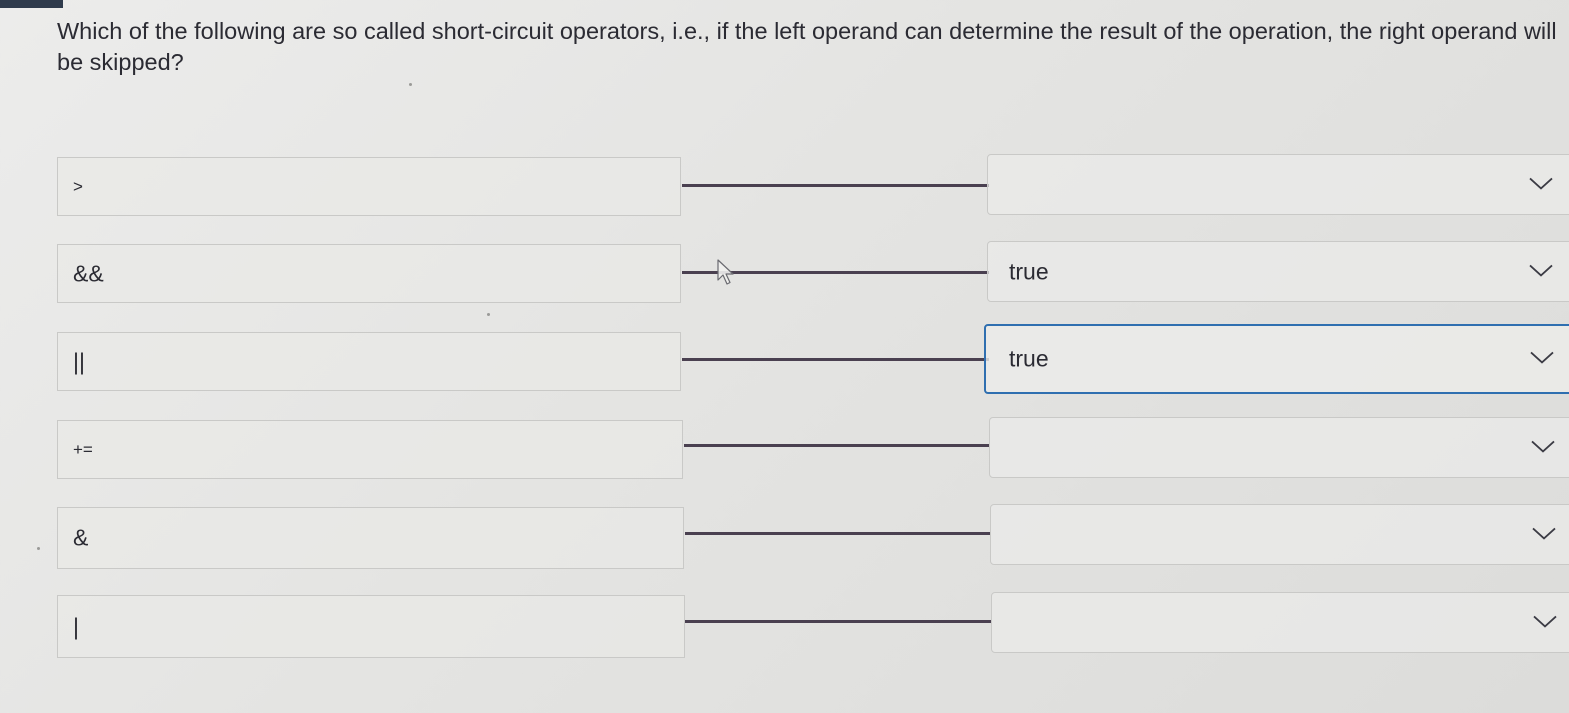 The height and width of the screenshot is (713, 1569). Describe the element at coordinates (81, 537) in the screenshot. I see `operator-label: &` at that location.